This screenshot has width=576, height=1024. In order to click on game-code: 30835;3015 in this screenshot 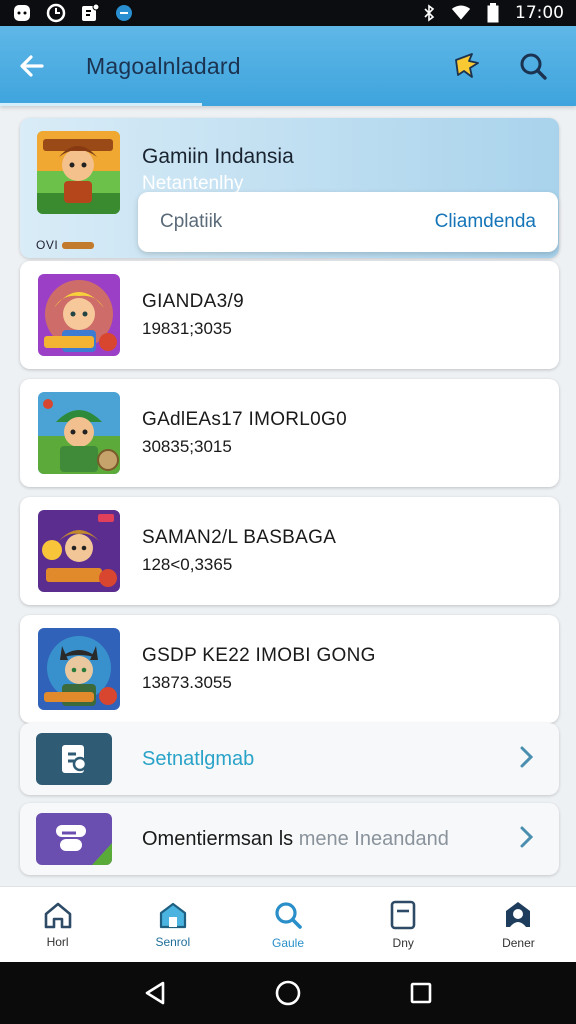, I will do `click(187, 446)`.